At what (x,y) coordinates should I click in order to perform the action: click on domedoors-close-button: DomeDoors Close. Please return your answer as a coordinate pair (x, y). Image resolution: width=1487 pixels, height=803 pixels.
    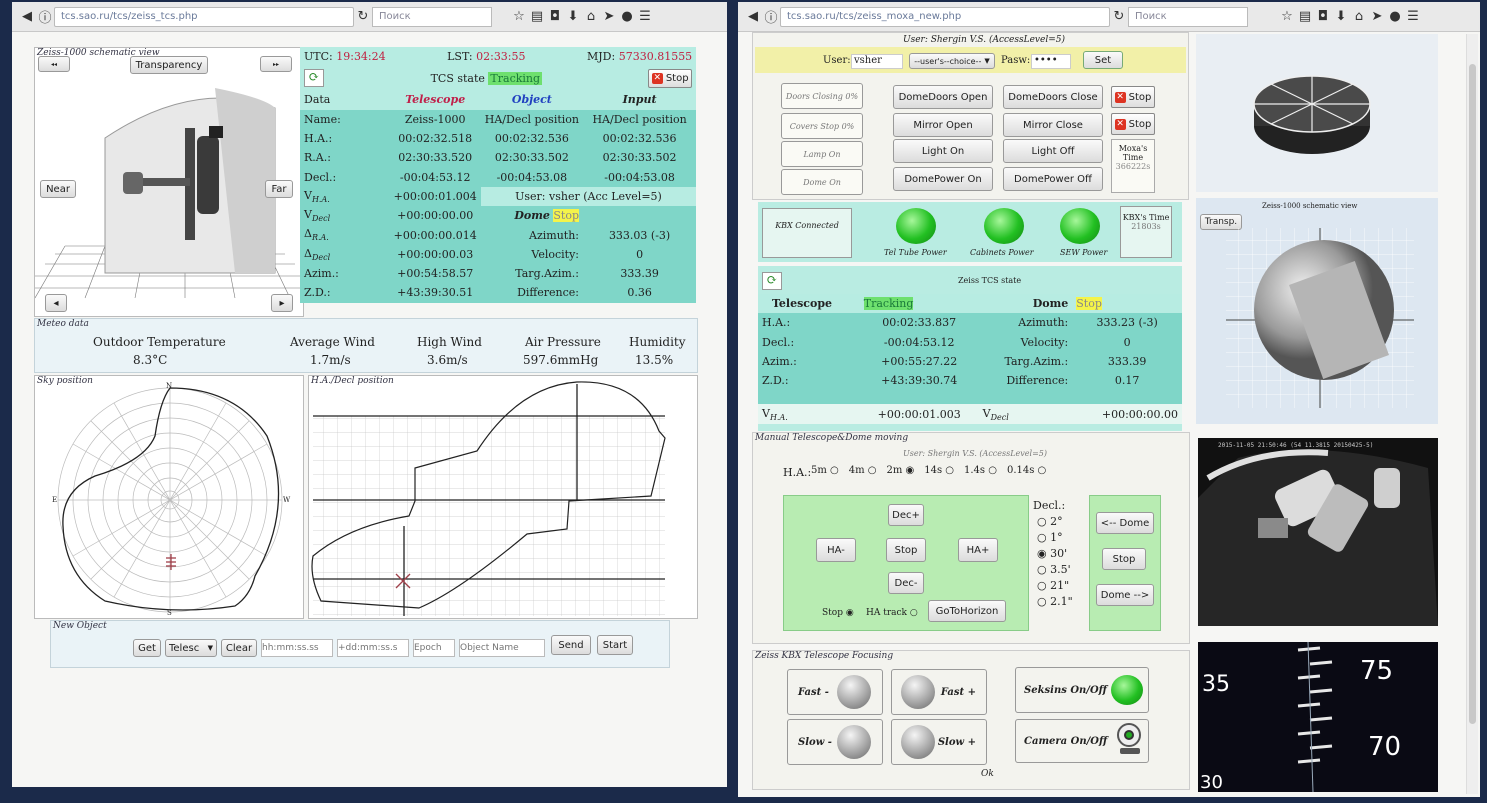
    Looking at the image, I should click on (1053, 97).